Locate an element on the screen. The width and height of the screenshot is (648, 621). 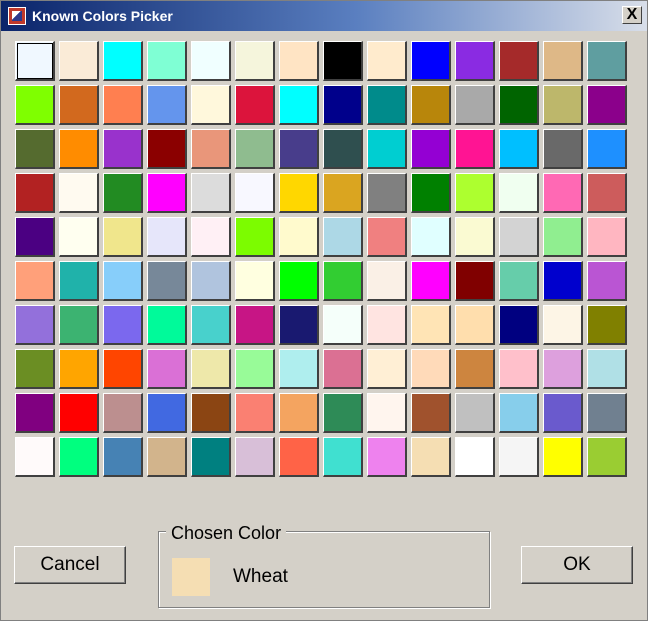
title-bar: Known Colors Picker X is located at coordinates (324, 16).